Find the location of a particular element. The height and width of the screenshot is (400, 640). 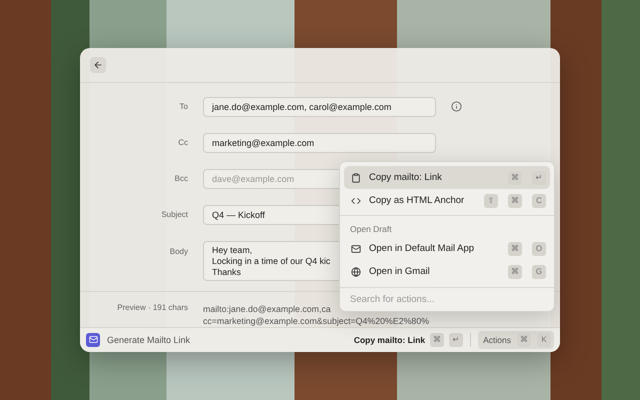

input-field: marketing@example.com is located at coordinates (319, 142).